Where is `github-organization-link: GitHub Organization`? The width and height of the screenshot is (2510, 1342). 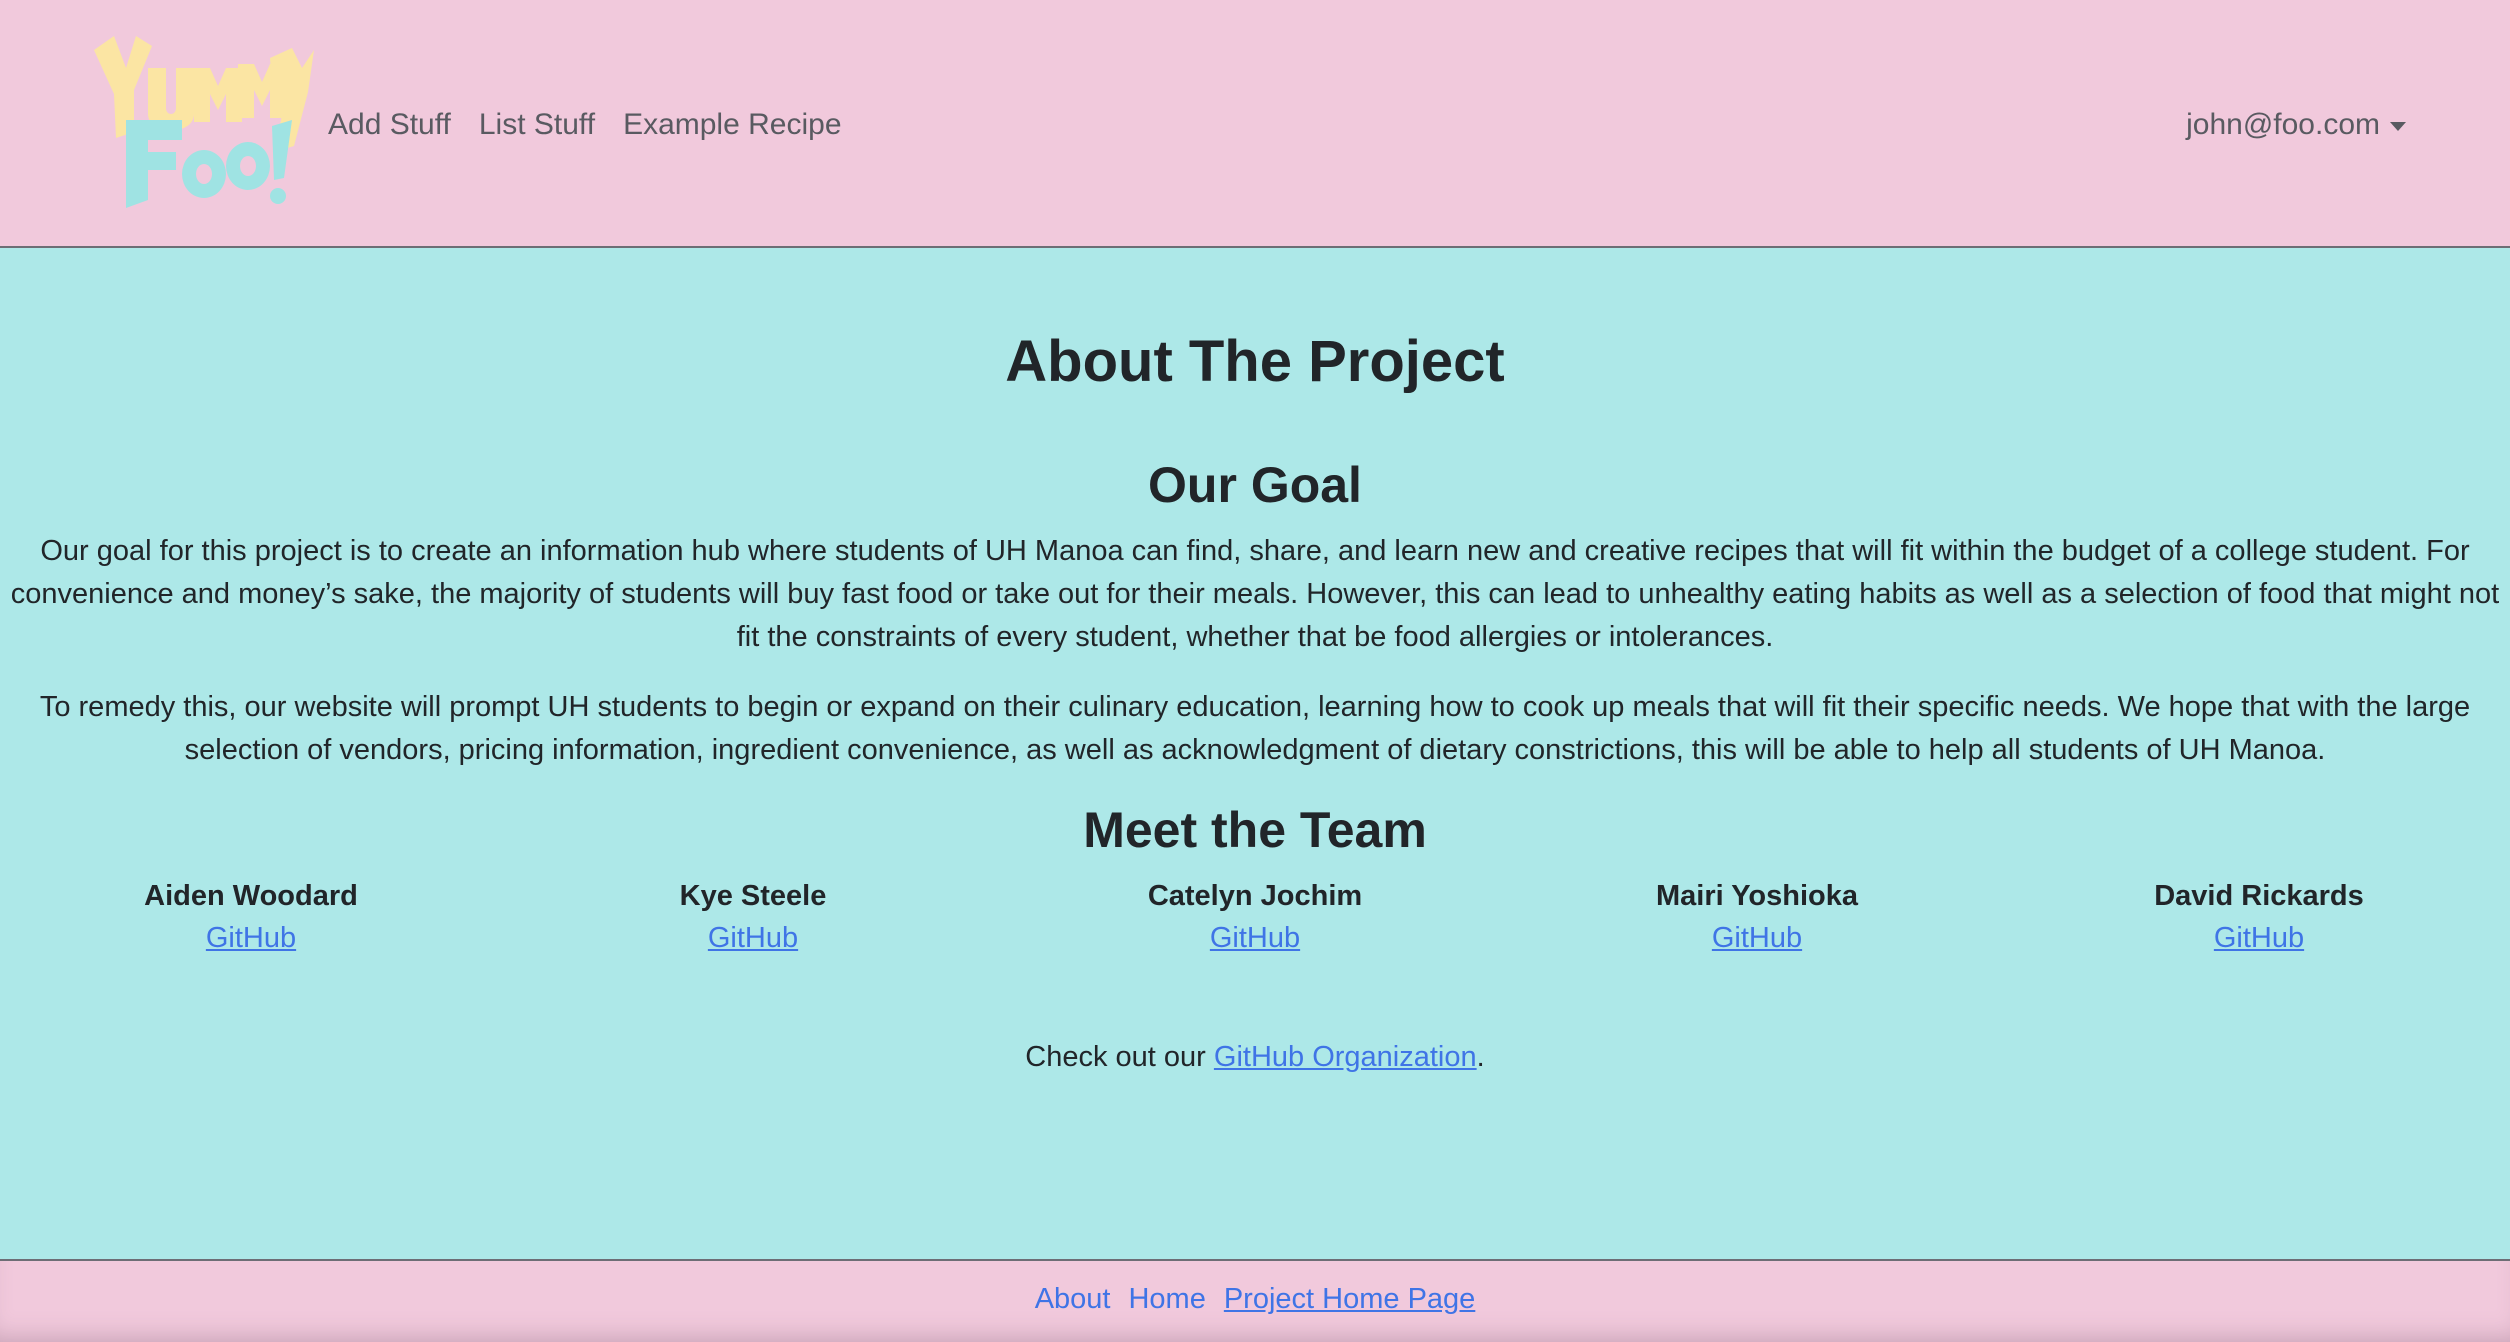 github-organization-link: GitHub Organization is located at coordinates (1345, 1057).